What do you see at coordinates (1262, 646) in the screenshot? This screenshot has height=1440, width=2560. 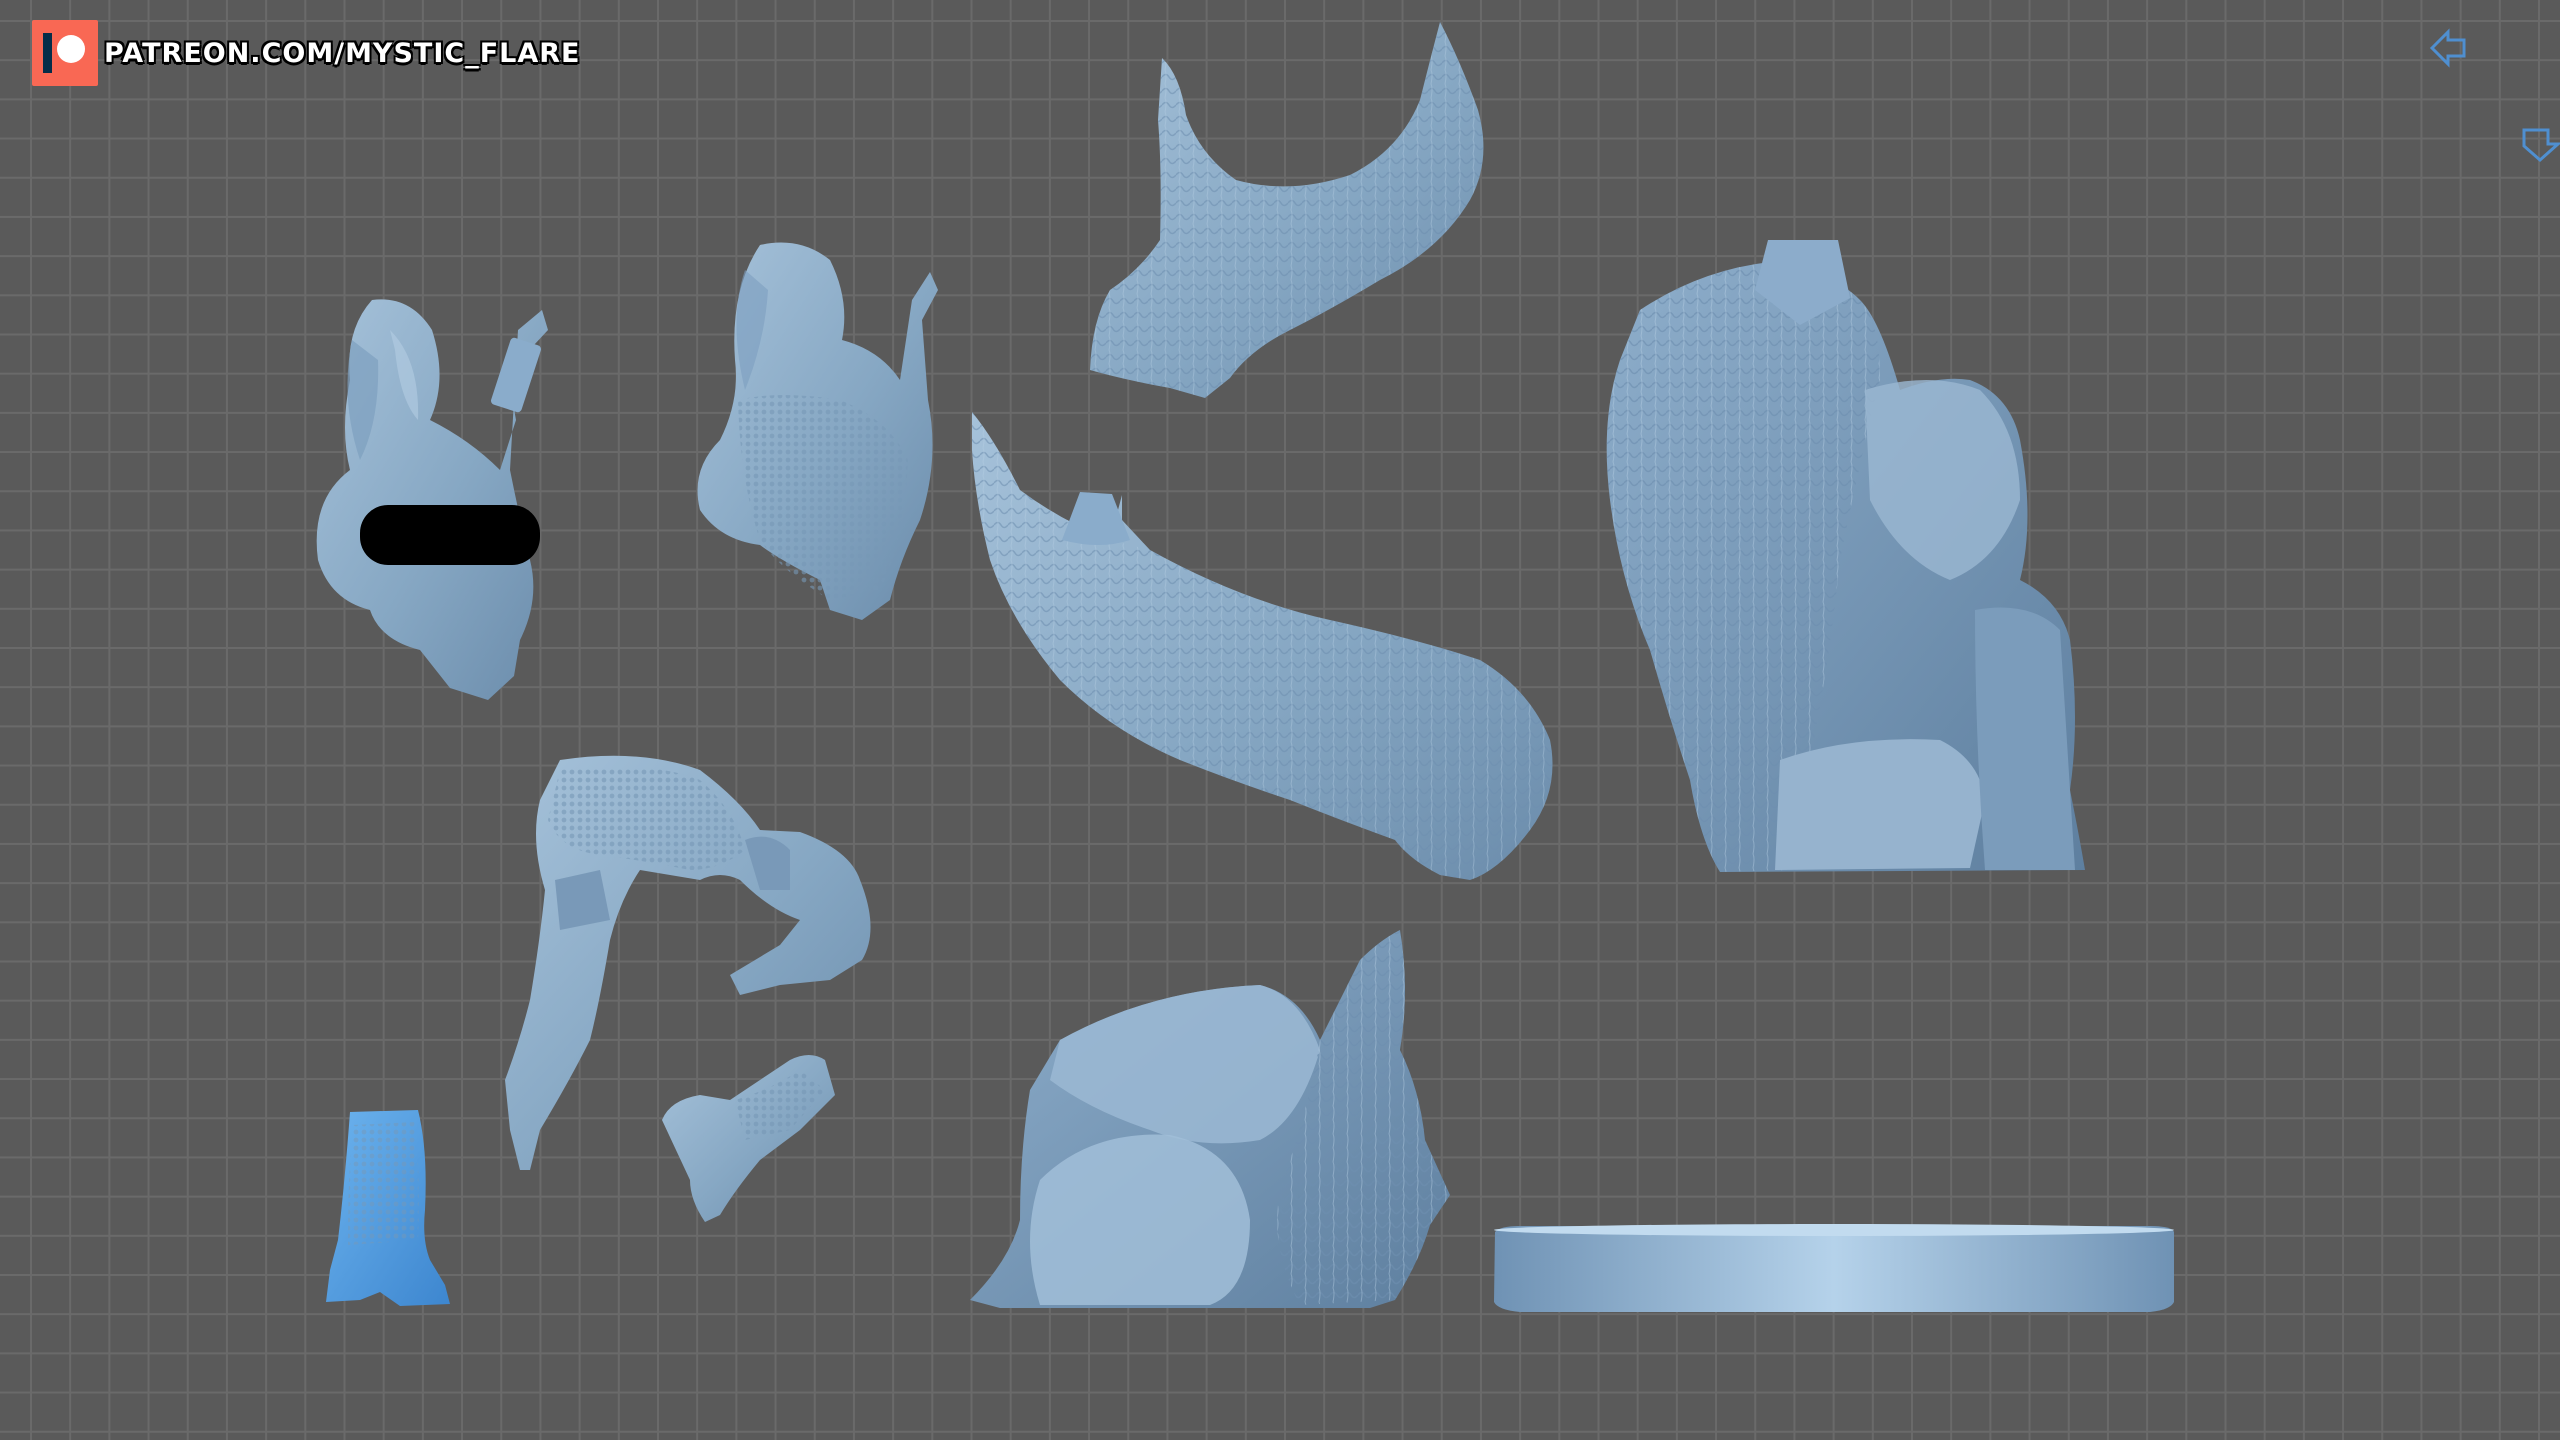 I see `tentacle-middle-part` at bounding box center [1262, 646].